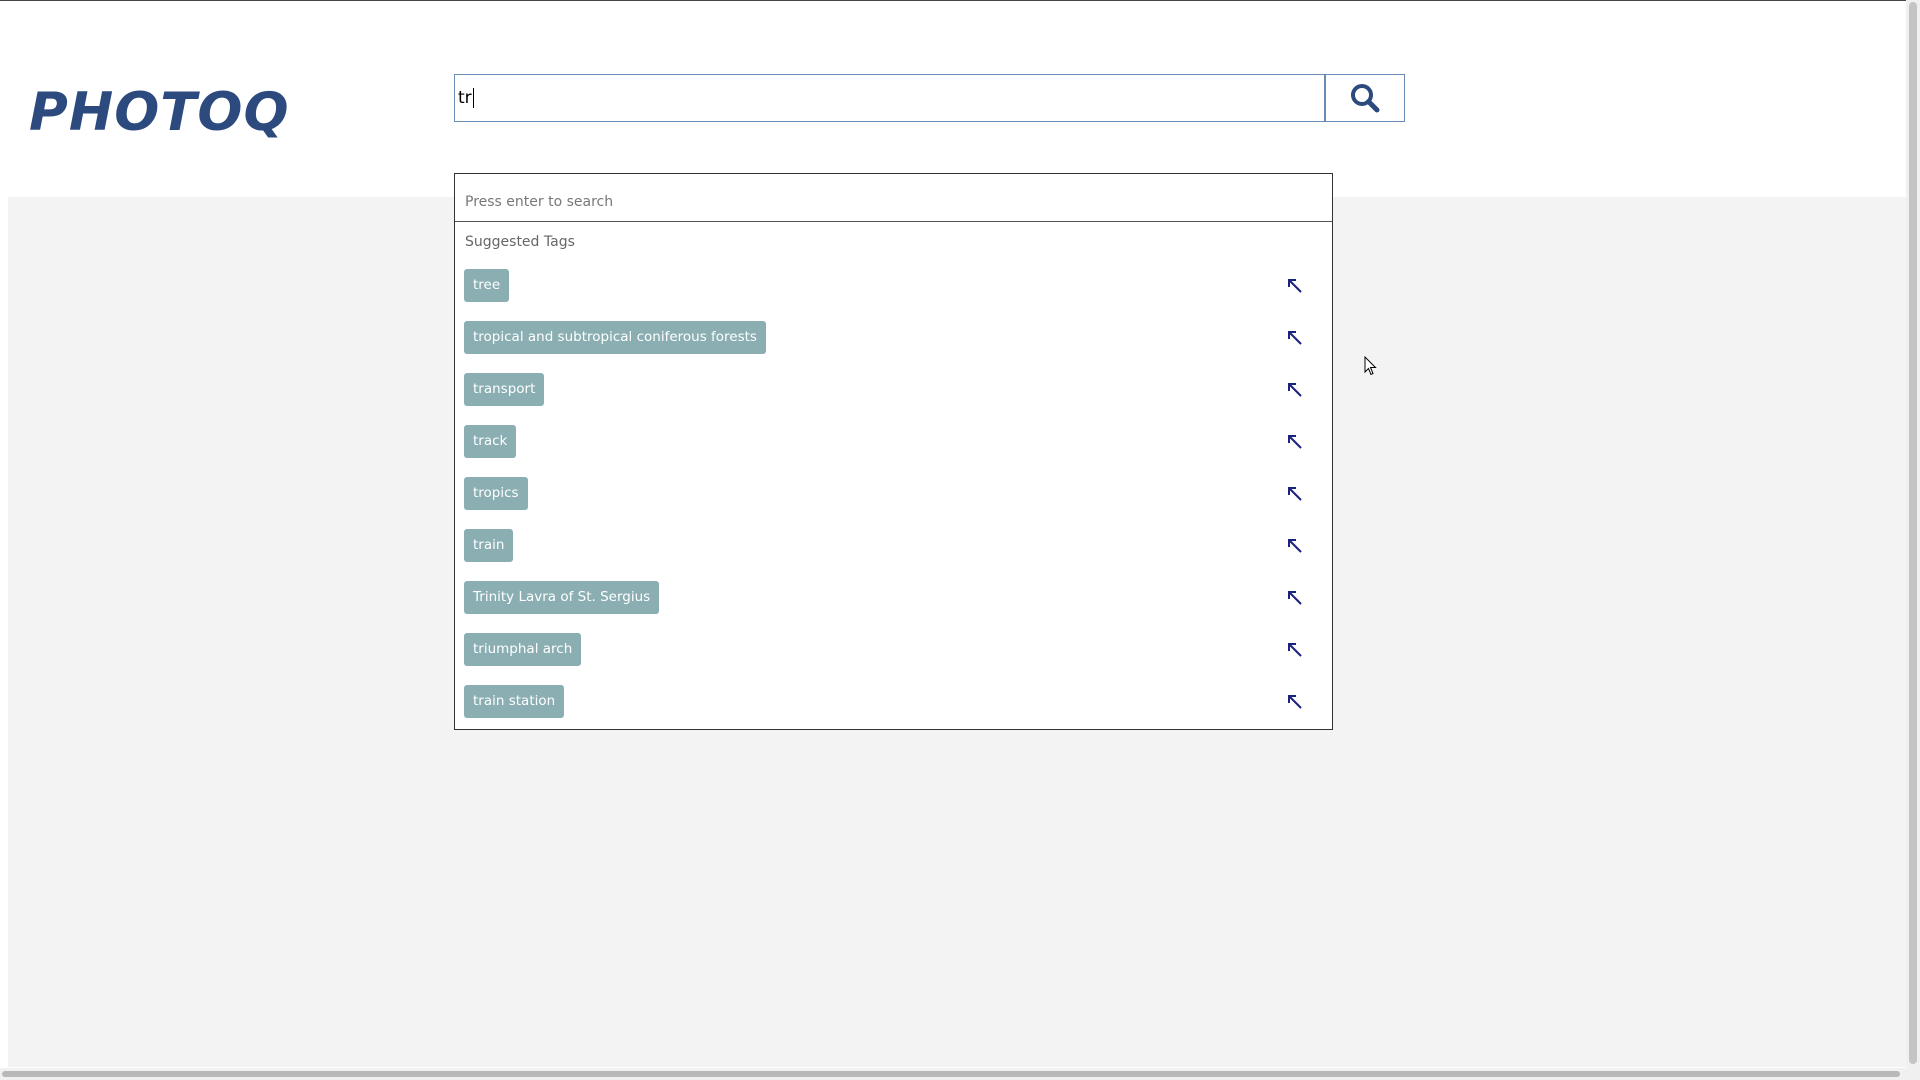  Describe the element at coordinates (893, 711) in the screenshot. I see `suggested-tag-row: train station` at that location.